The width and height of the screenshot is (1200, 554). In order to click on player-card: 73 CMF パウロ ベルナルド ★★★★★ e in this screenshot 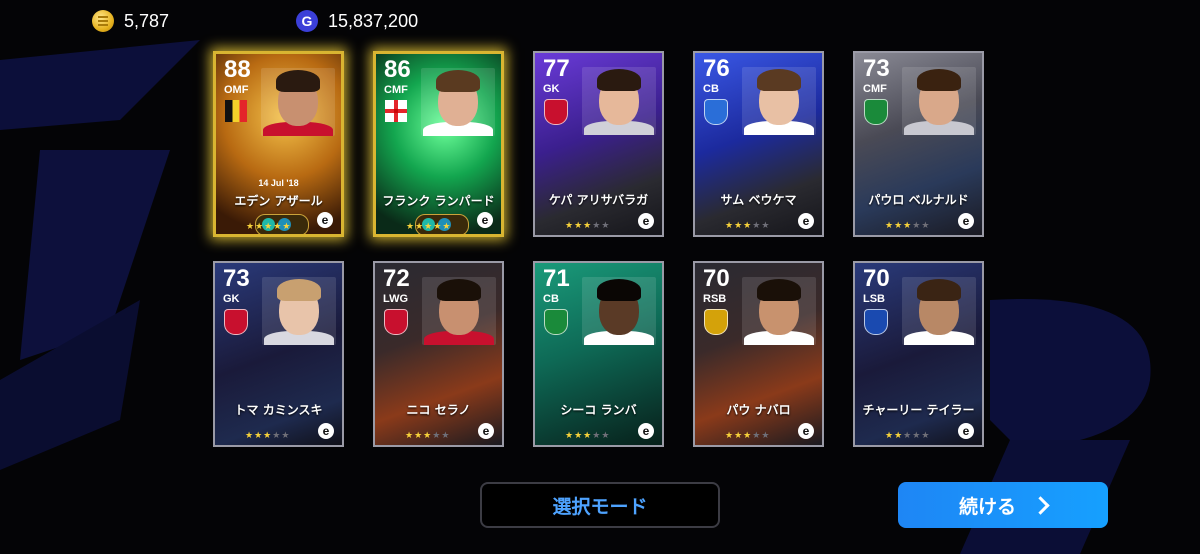, I will do `click(918, 144)`.